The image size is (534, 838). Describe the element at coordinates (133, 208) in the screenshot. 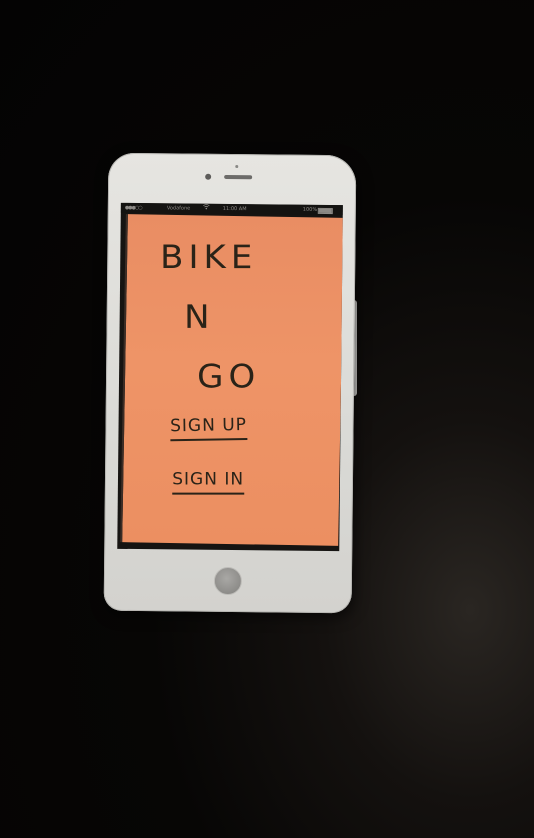

I see `signal-strength-icon: ●●●○○` at that location.